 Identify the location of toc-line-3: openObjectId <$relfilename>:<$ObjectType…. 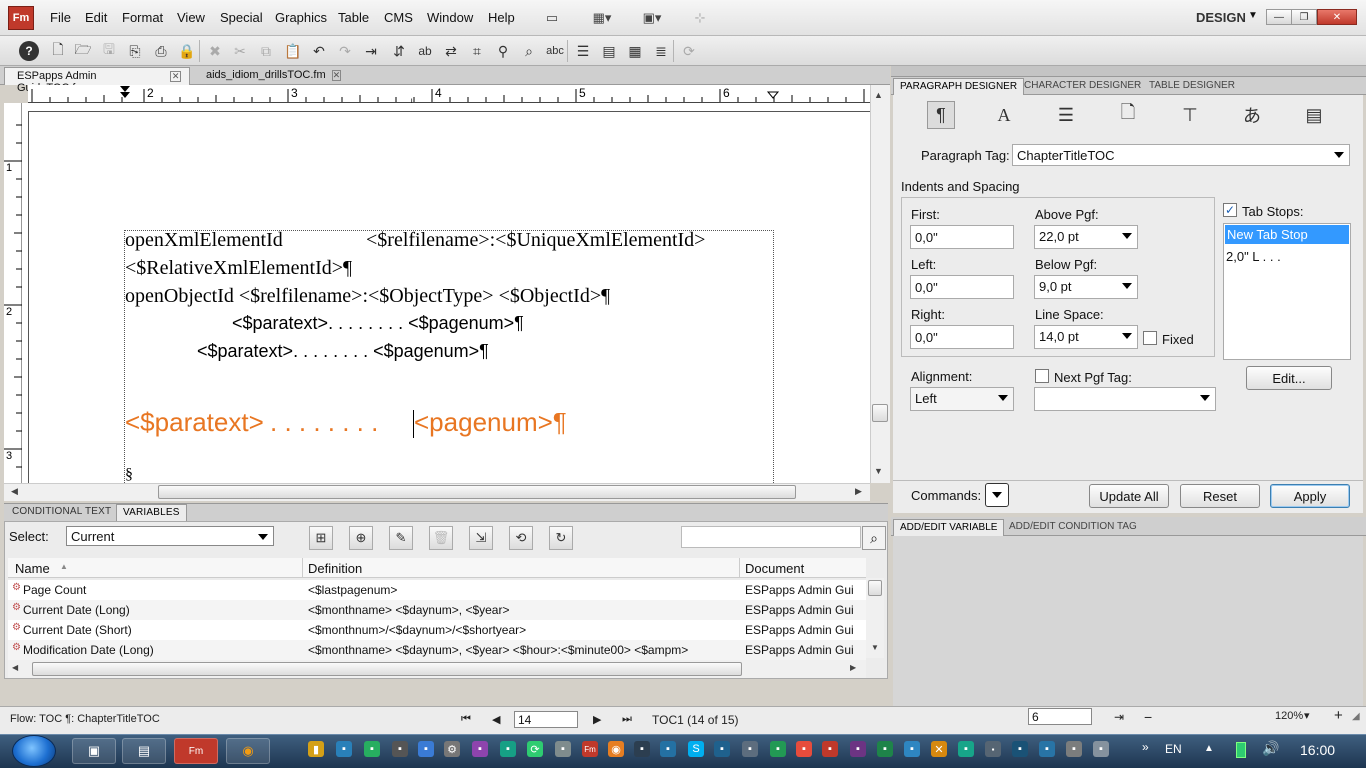
(367, 296).